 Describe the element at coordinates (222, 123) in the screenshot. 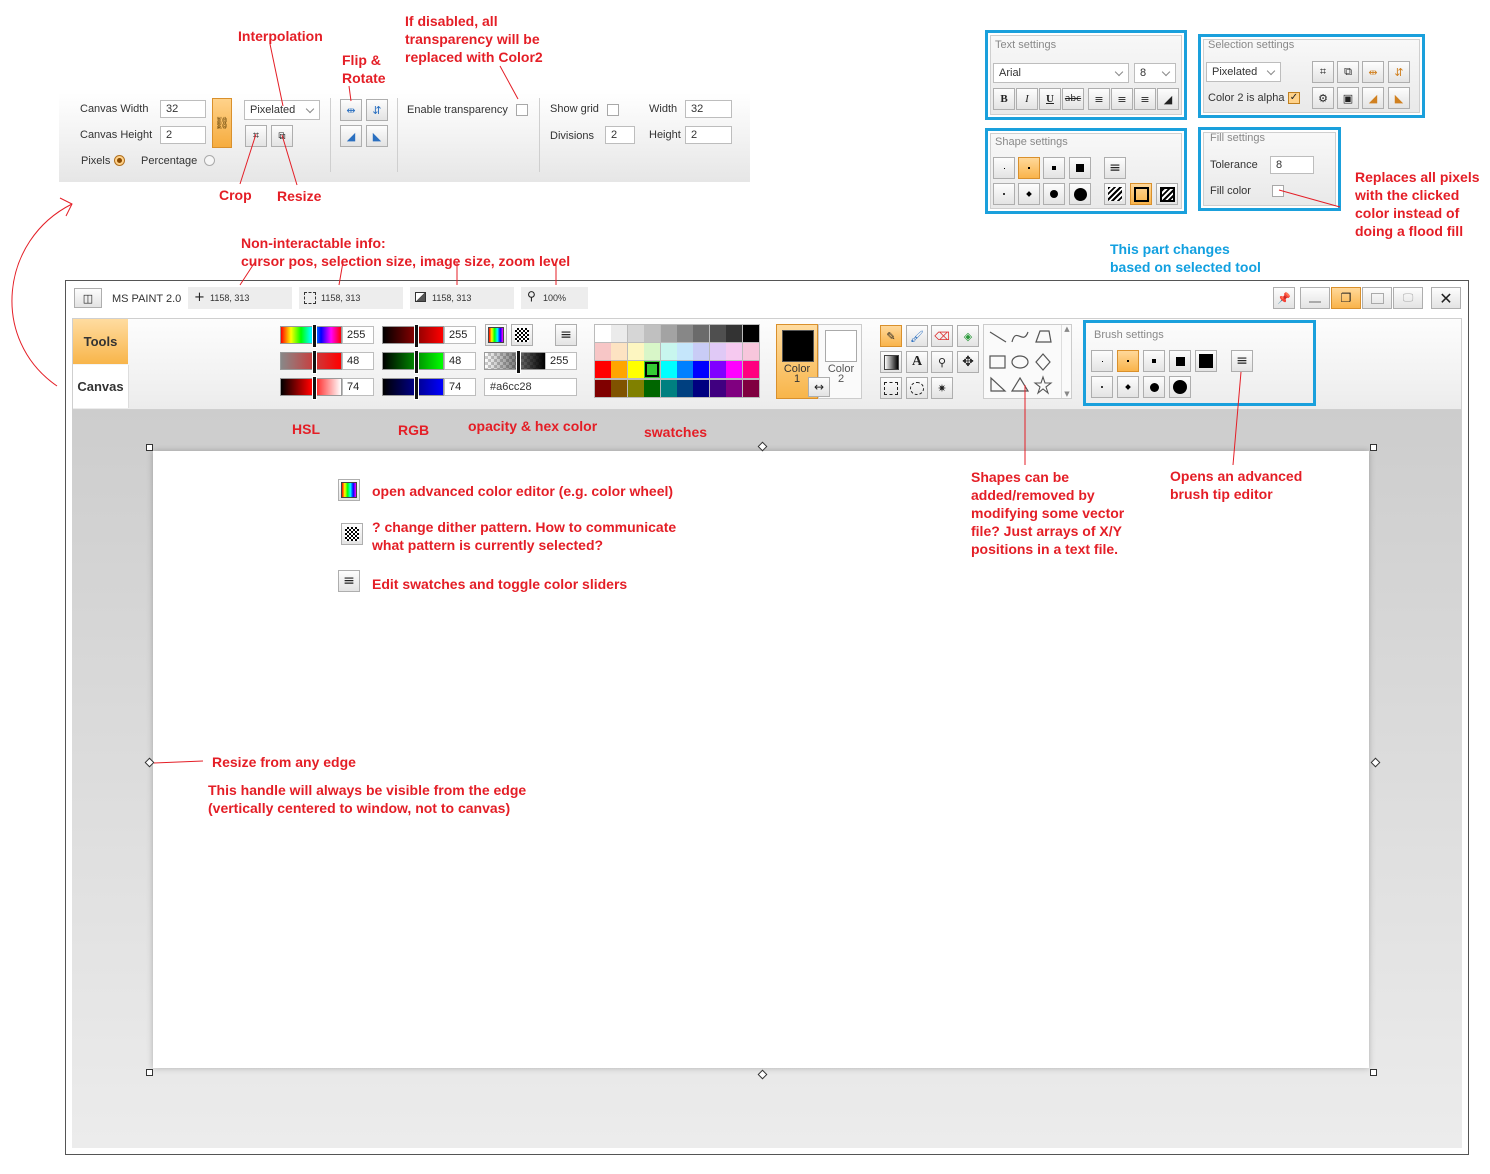

I see `link-aspect-toggle: ⛓` at that location.